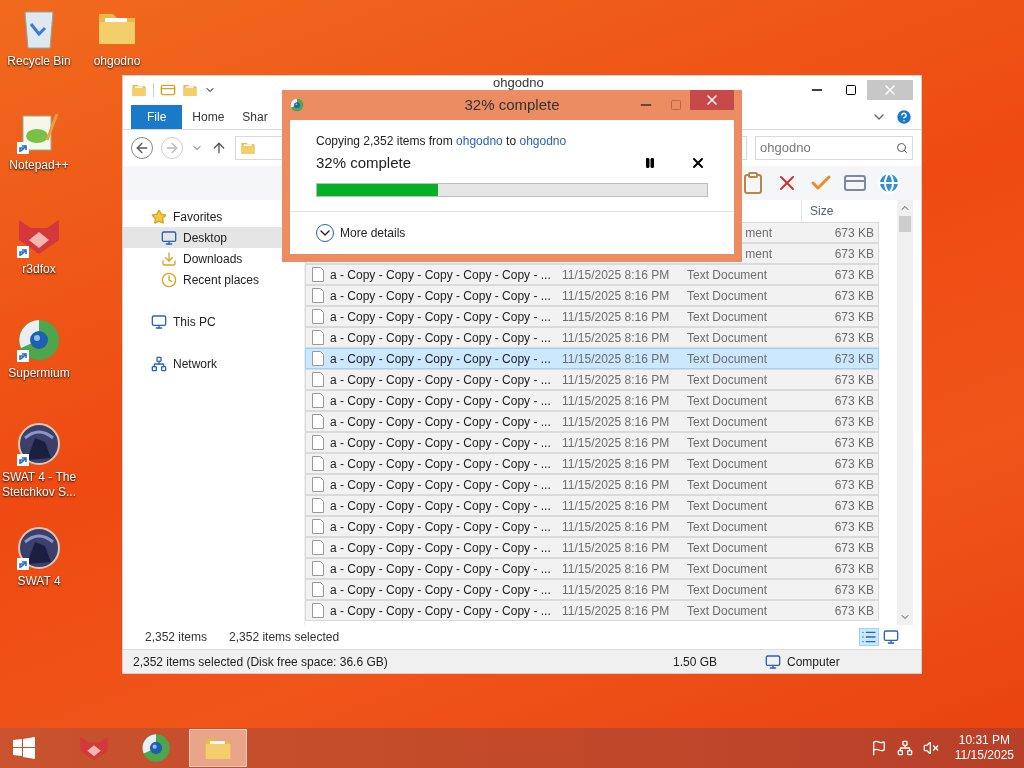 This screenshot has width=1024, height=768. Describe the element at coordinates (904, 748) in the screenshot. I see `network-icon` at that location.